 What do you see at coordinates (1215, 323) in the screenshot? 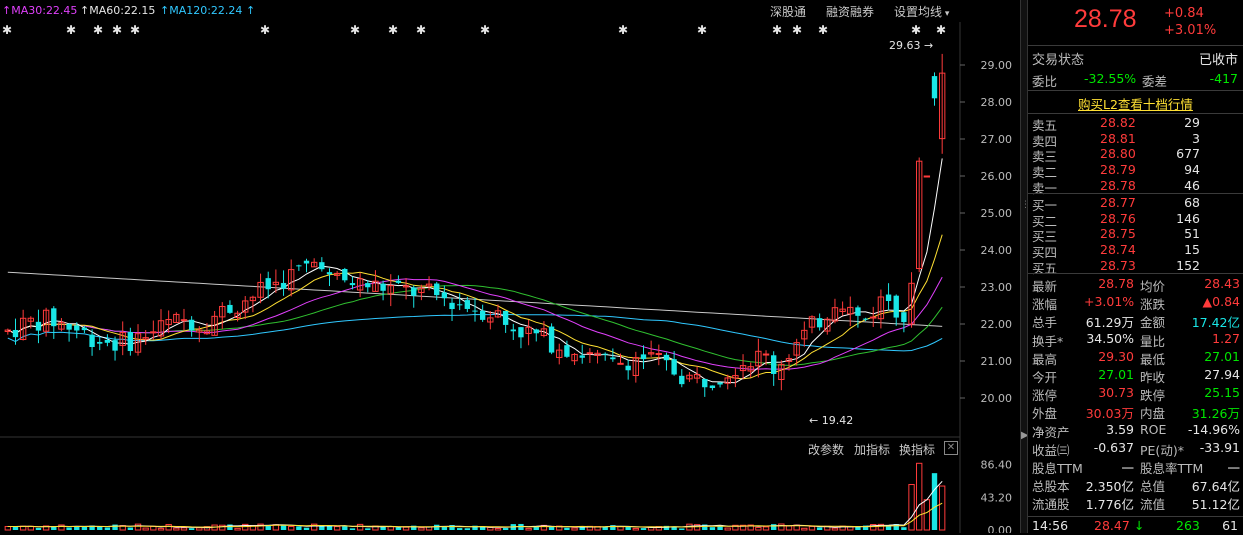
I see `stat-value: 17.42亿` at bounding box center [1215, 323].